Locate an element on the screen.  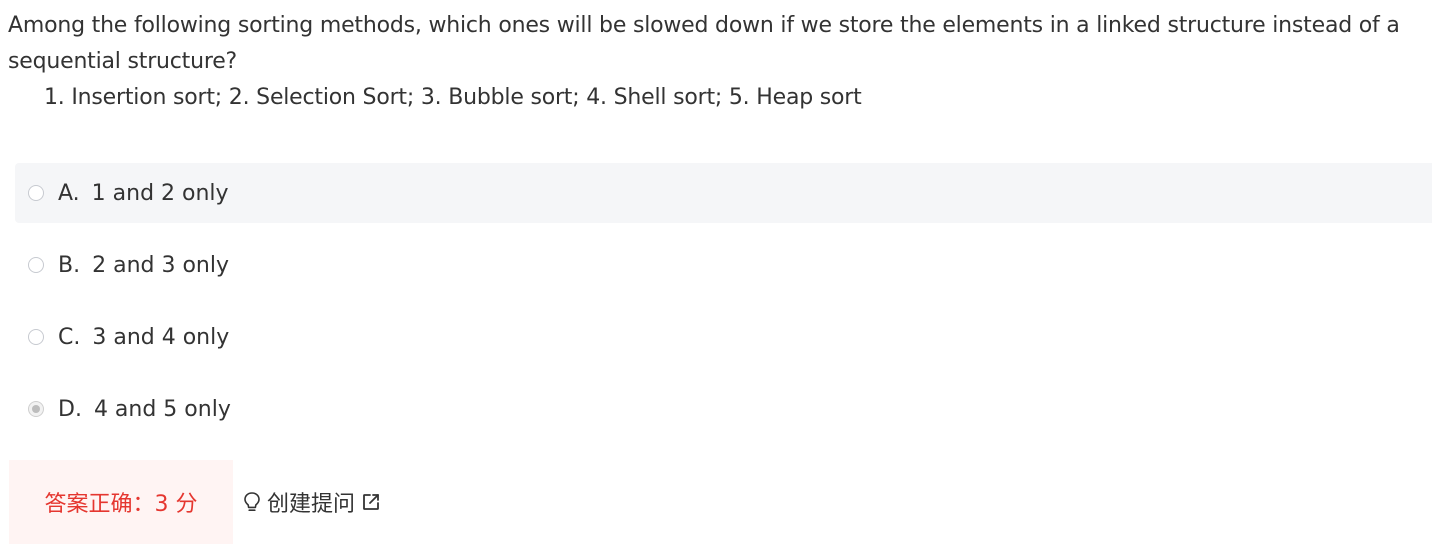
option-letter: B. is located at coordinates (69, 265).